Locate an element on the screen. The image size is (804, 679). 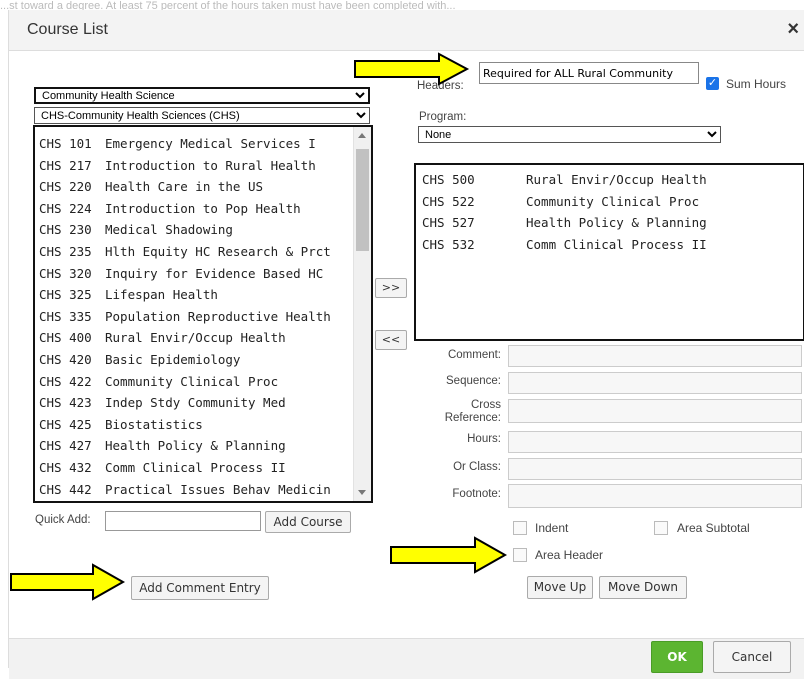
dialog-title: Course List is located at coordinates (67, 29).